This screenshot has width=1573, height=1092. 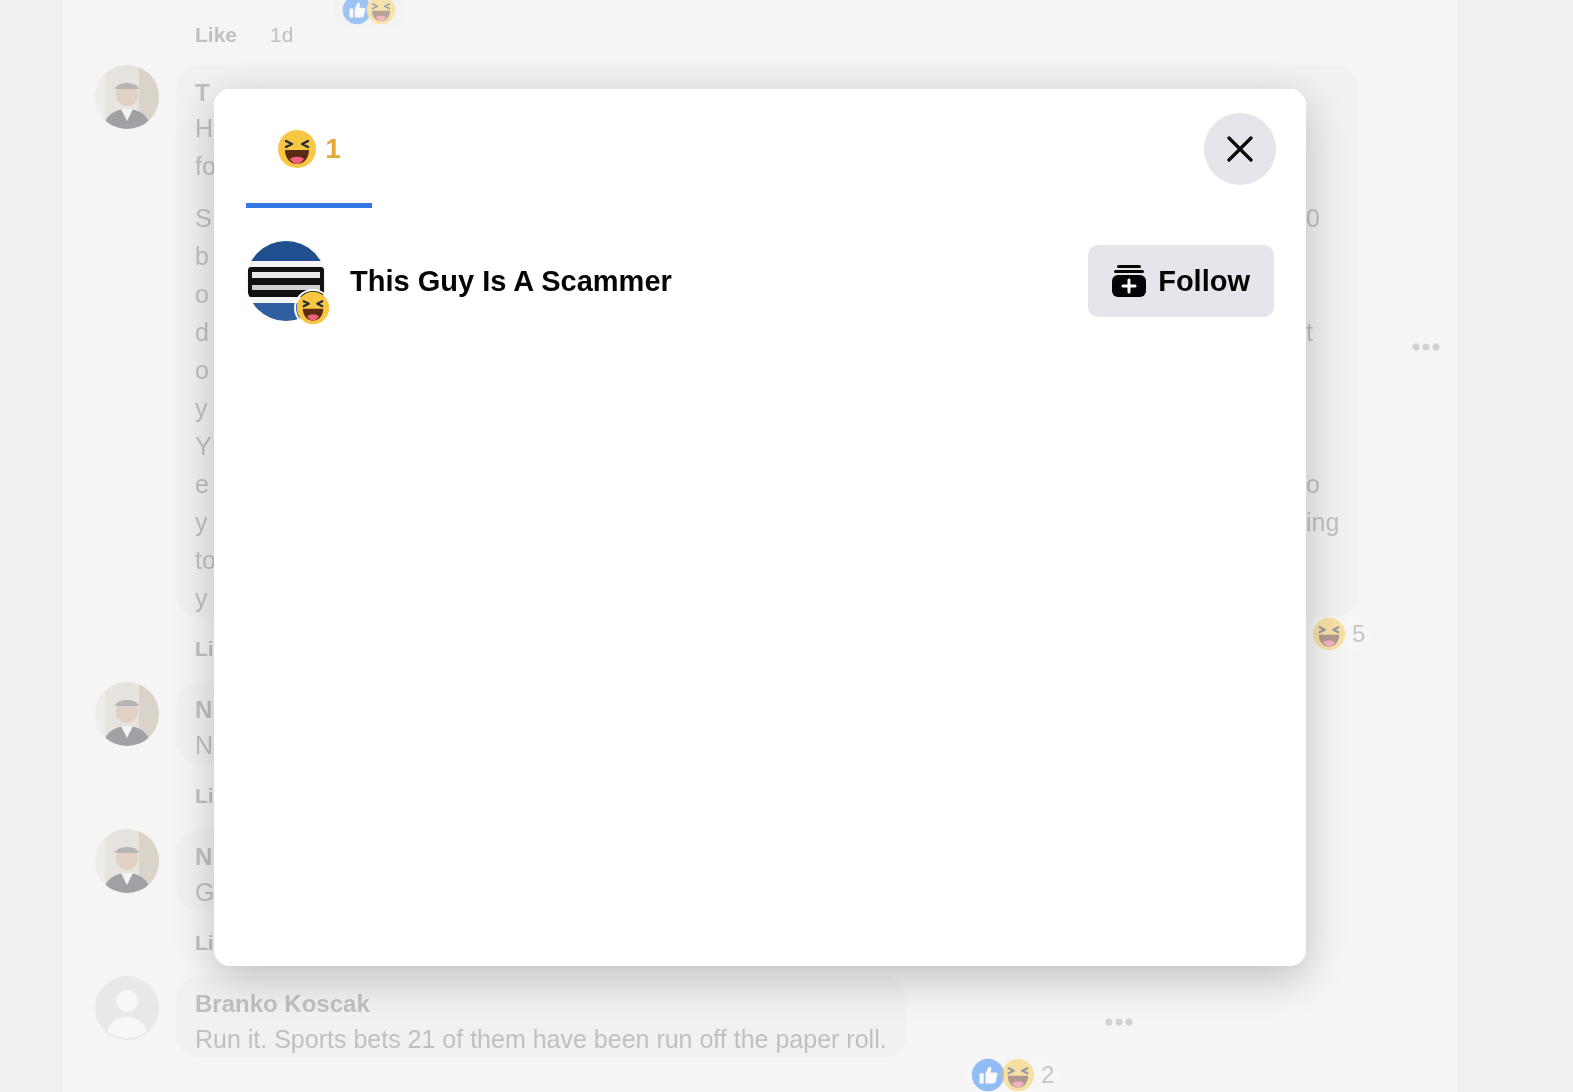 What do you see at coordinates (1129, 281) in the screenshot?
I see `add-page-icon` at bounding box center [1129, 281].